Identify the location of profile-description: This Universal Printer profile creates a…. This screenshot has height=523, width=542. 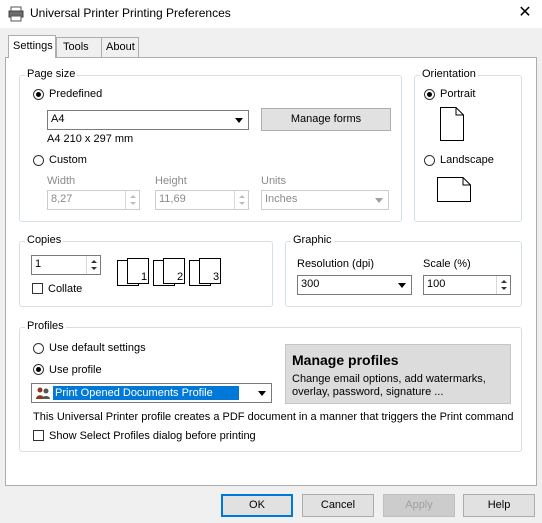
(273, 417).